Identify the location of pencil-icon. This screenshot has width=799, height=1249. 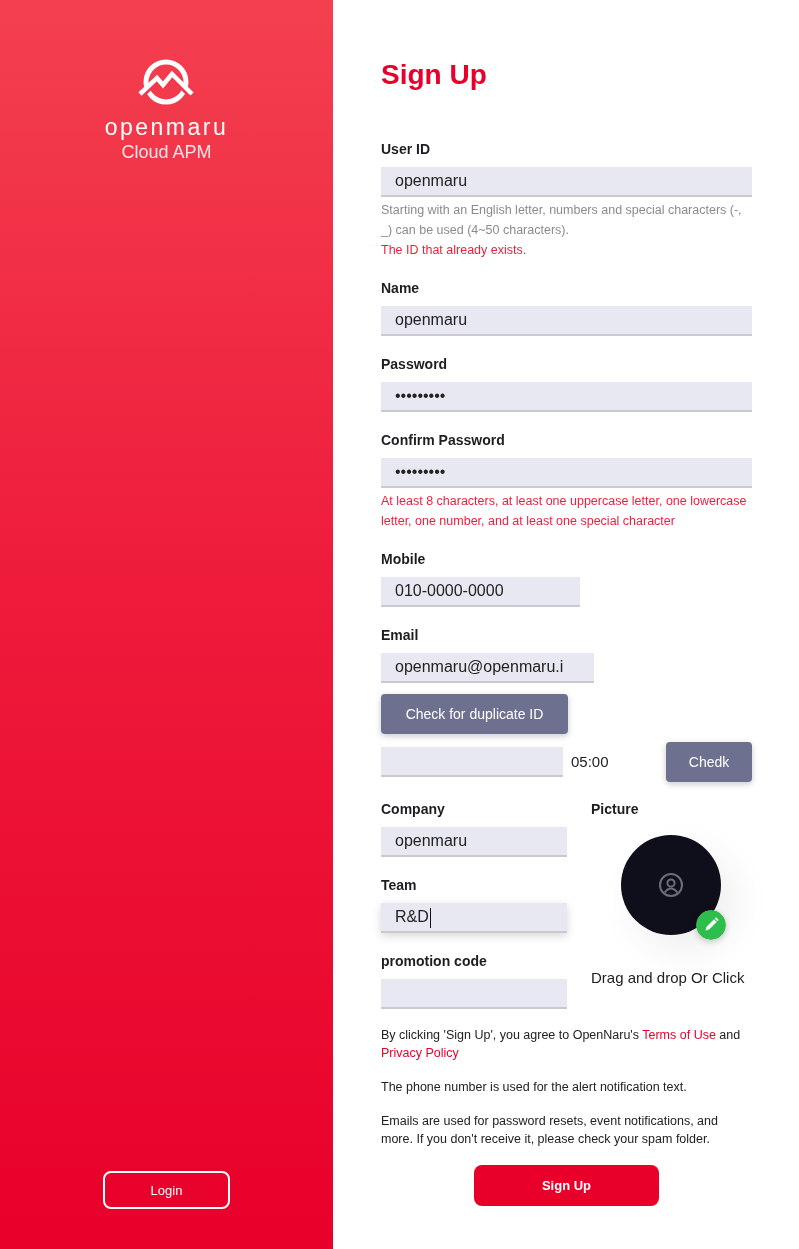
(711, 925).